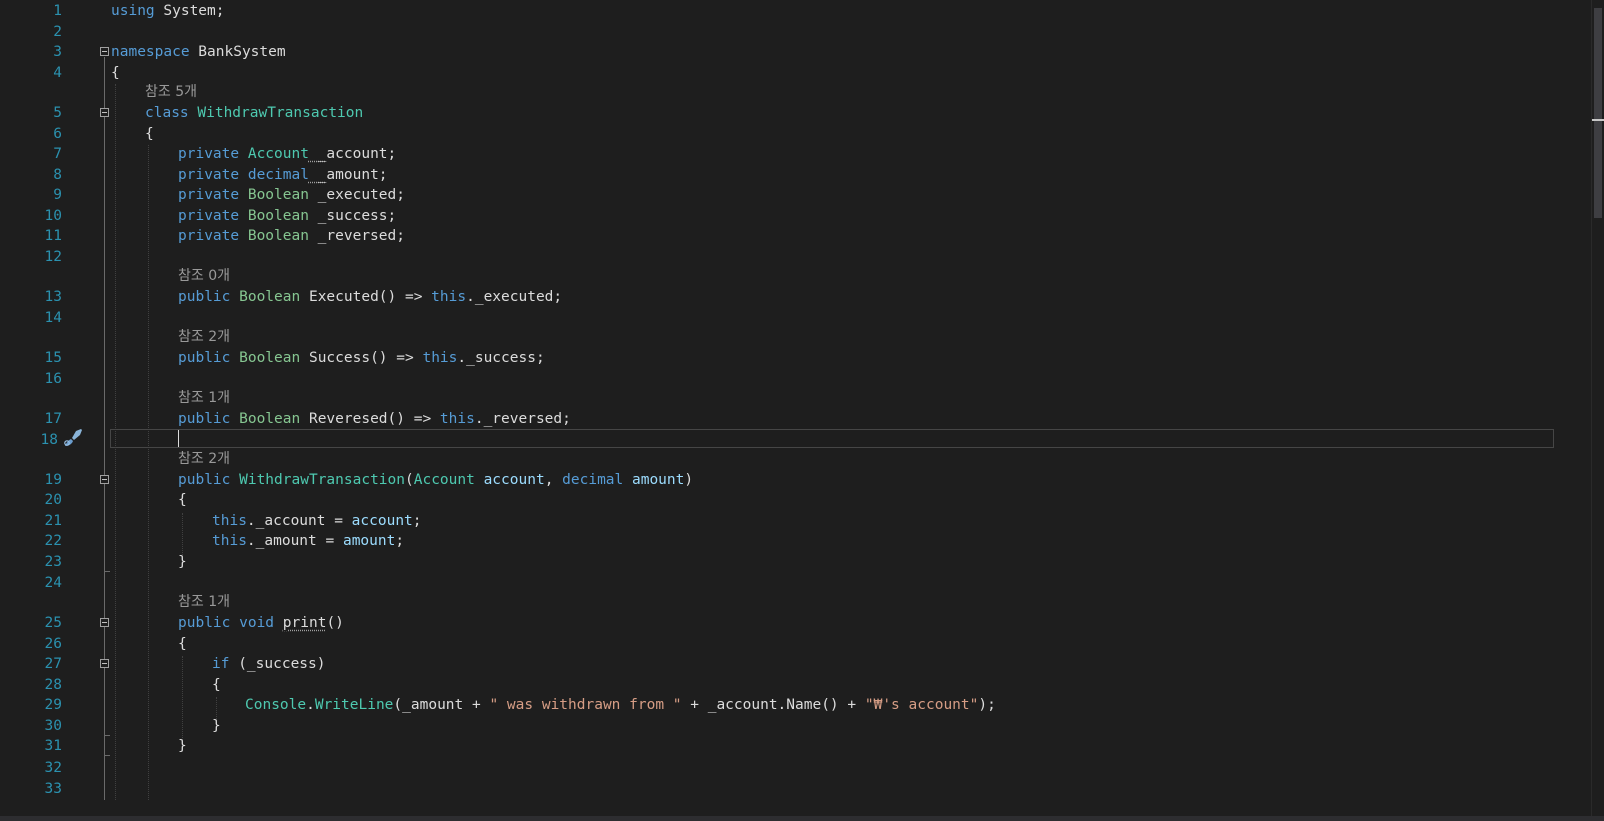 This screenshot has width=1604, height=821. I want to click on line-number: 27, so click(53, 664).